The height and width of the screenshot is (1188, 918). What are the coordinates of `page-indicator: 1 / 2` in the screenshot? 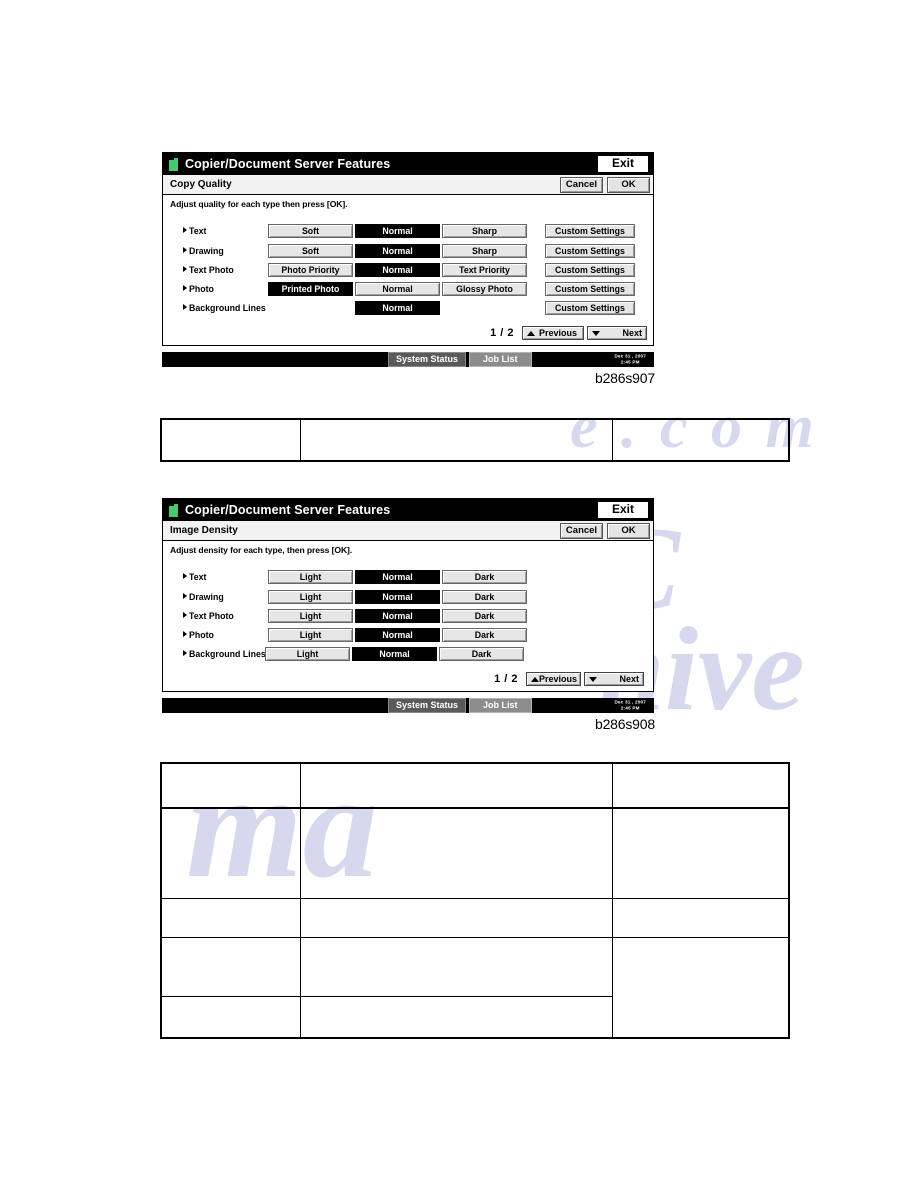 It's located at (502, 333).